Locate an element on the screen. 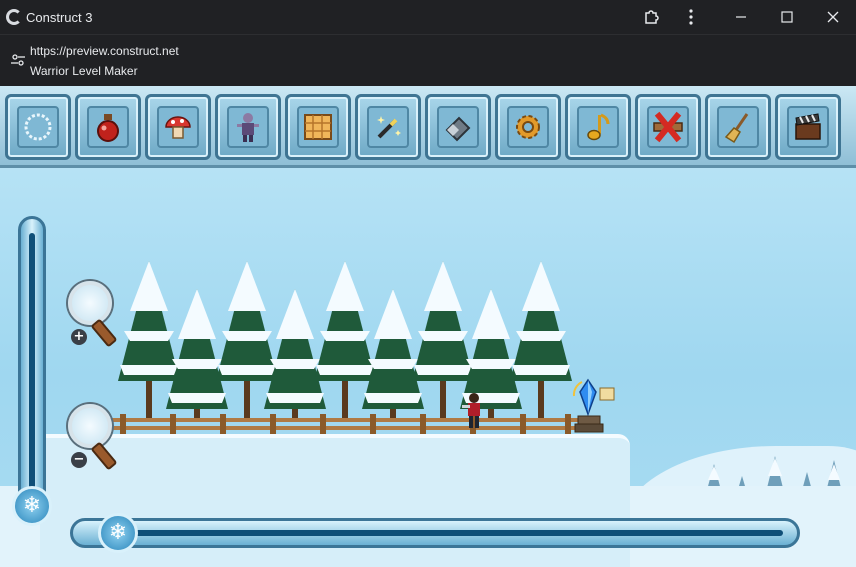 The height and width of the screenshot is (567, 856). zoom-in-button: + is located at coordinates (93, 317).